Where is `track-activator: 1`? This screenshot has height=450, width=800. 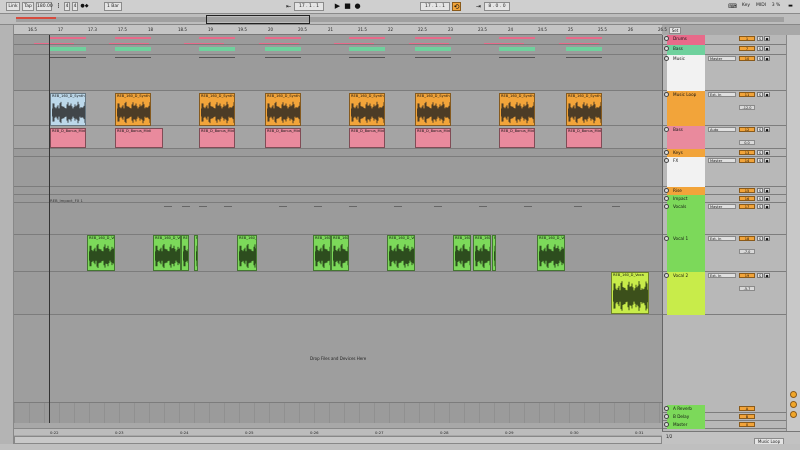
track-activator: 1 is located at coordinates (747, 38).